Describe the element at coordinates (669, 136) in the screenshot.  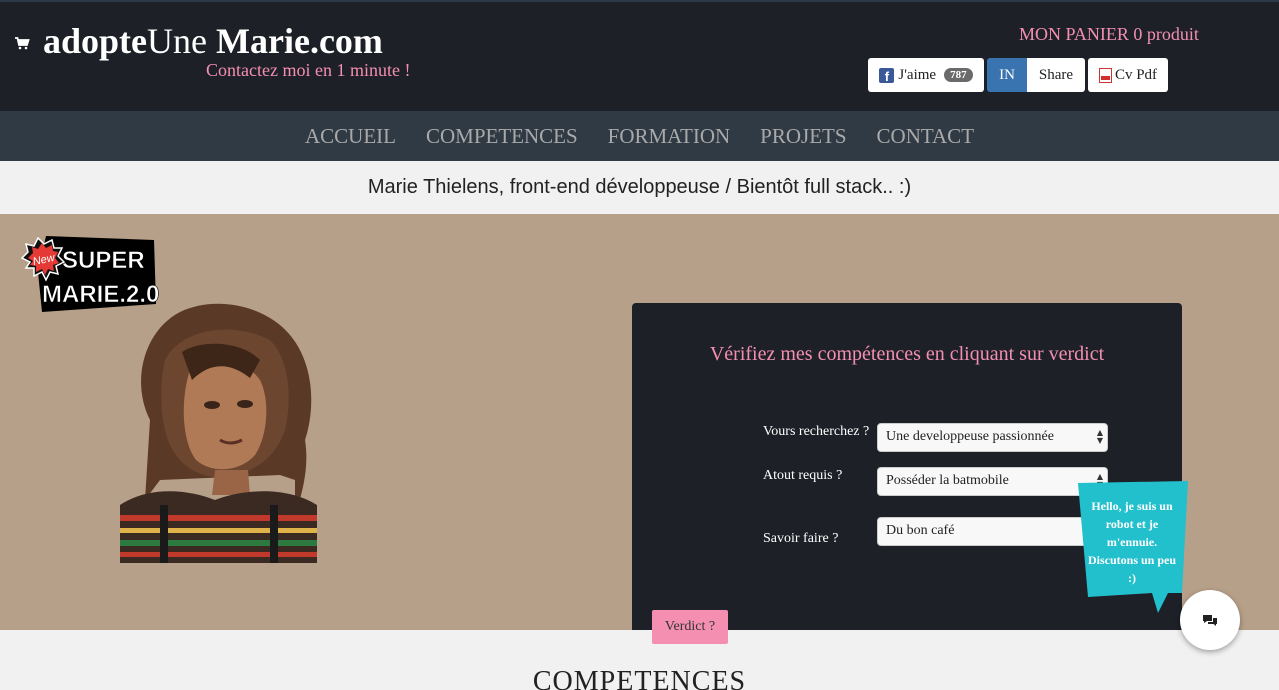
I see `nav-item-formation: FORMATION` at that location.